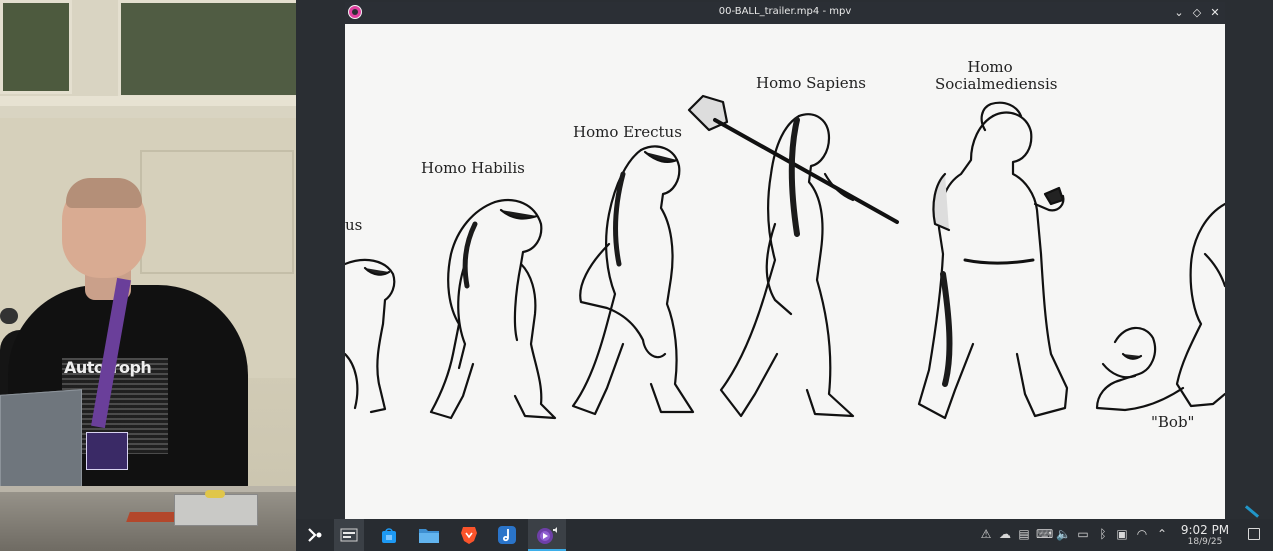  Describe the element at coordinates (216, 510) in the screenshot. I see `small-device` at that location.